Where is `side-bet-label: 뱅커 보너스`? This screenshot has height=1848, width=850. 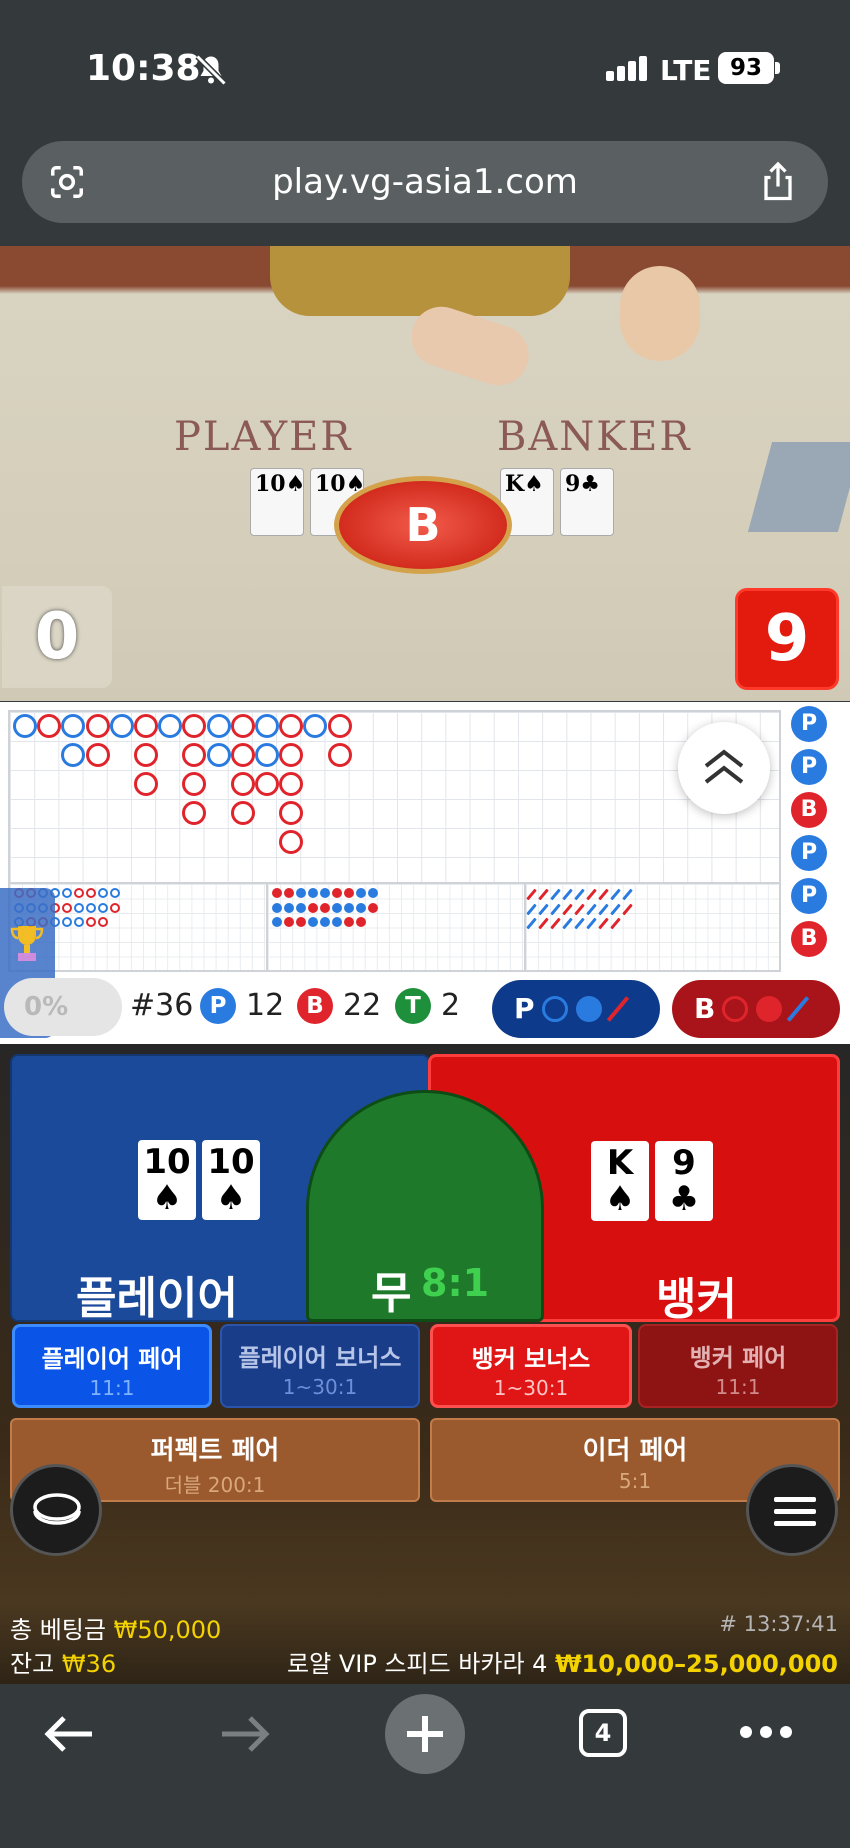 side-bet-label: 뱅커 보너스 is located at coordinates (531, 1359).